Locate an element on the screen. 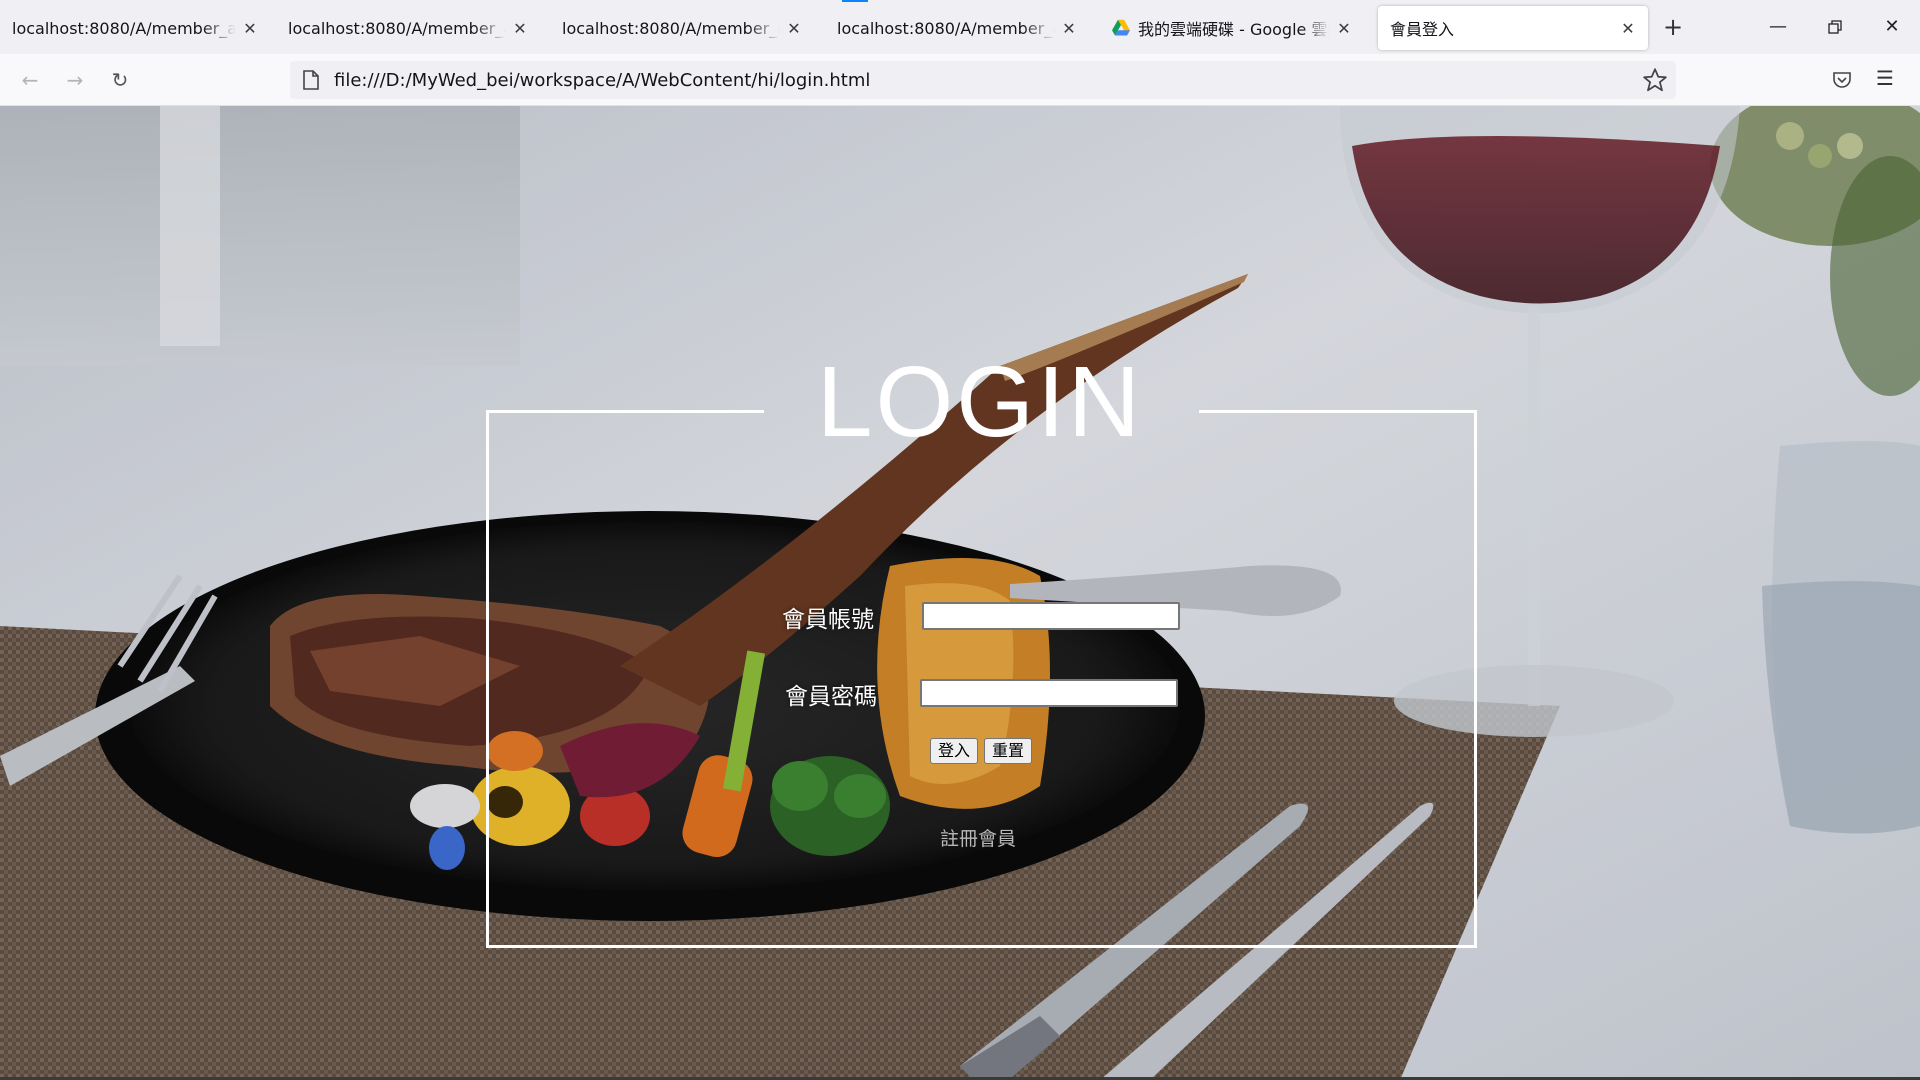  tab-title: 會員登入 is located at coordinates (1422, 29).